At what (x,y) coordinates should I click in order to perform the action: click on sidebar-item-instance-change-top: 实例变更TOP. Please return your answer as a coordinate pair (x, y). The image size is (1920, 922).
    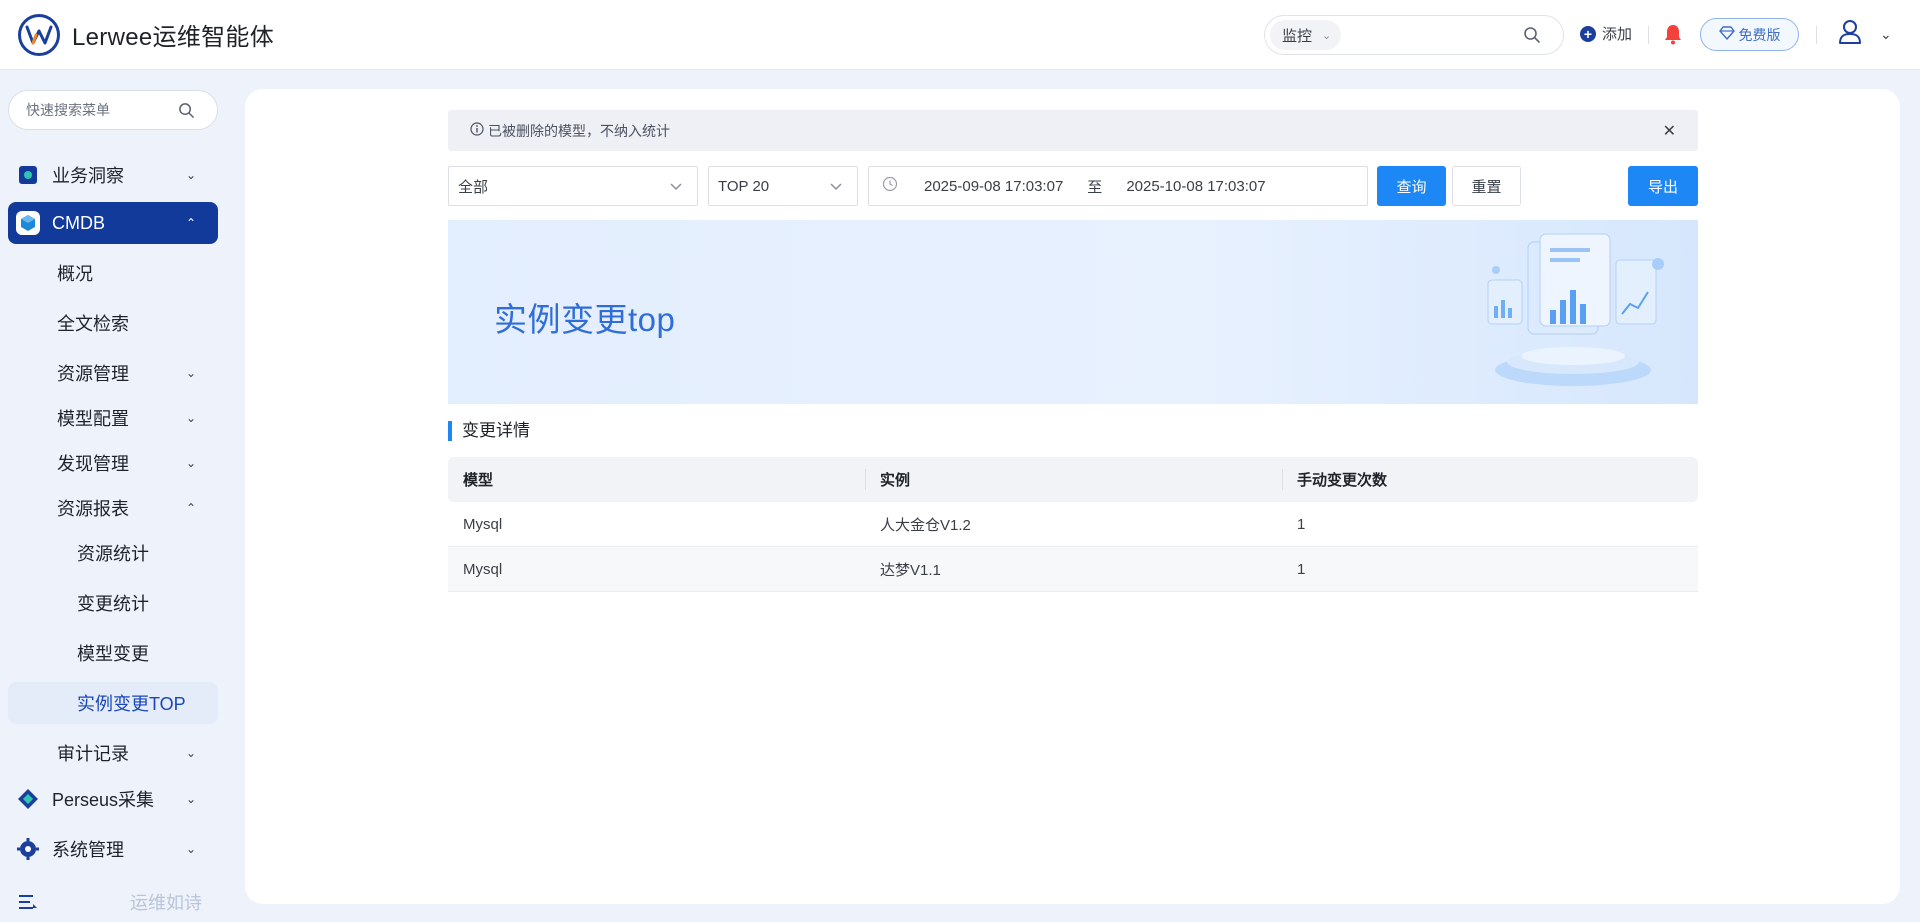
    Looking at the image, I should click on (113, 703).